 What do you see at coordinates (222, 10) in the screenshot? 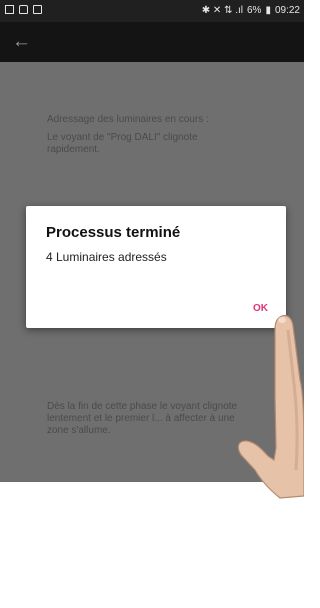
I see `connectivity-indicators: ✱ ✕ ⇅ .ıl` at bounding box center [222, 10].